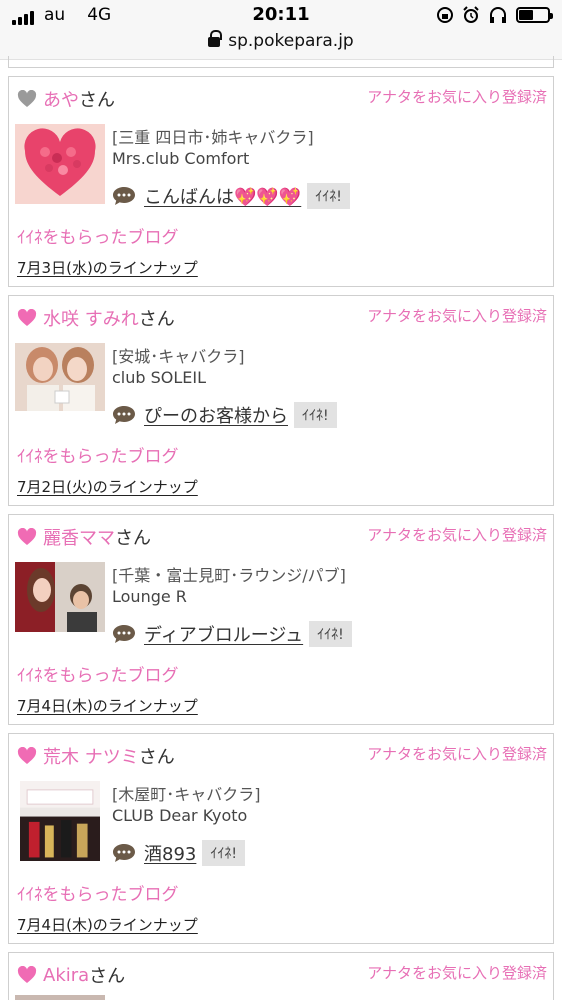 The image size is (562, 1000). I want to click on blog-title-link: ぴーのお客様から, so click(216, 415).